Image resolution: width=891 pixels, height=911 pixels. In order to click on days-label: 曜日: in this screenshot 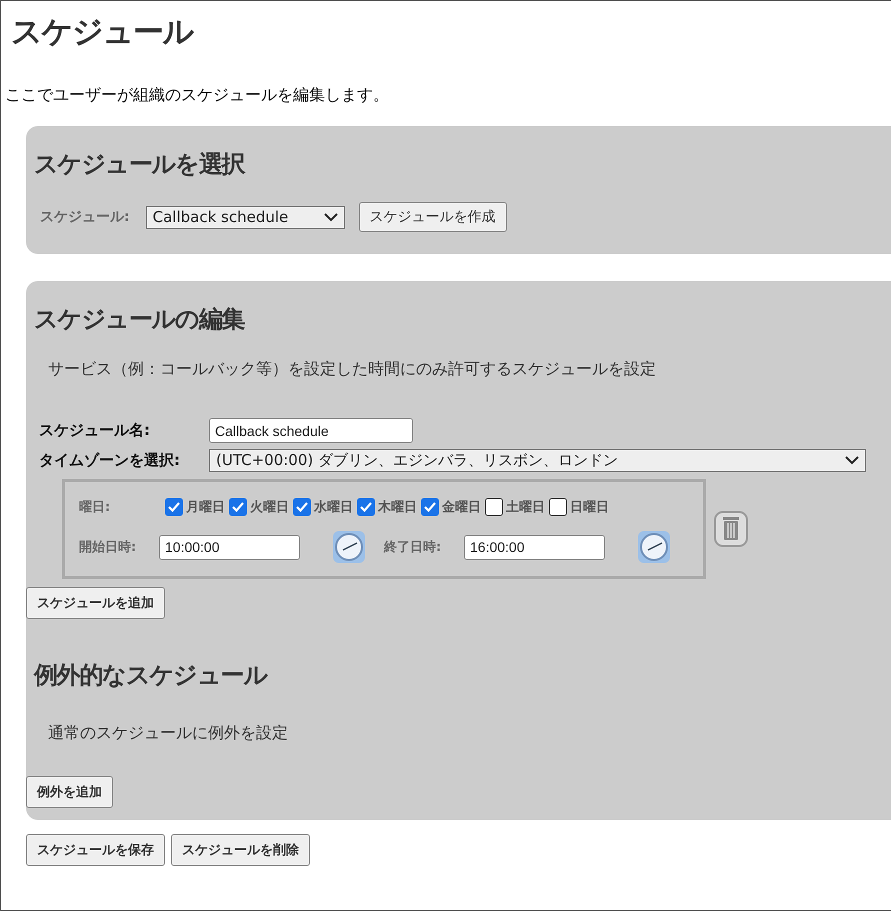, I will do `click(95, 507)`.